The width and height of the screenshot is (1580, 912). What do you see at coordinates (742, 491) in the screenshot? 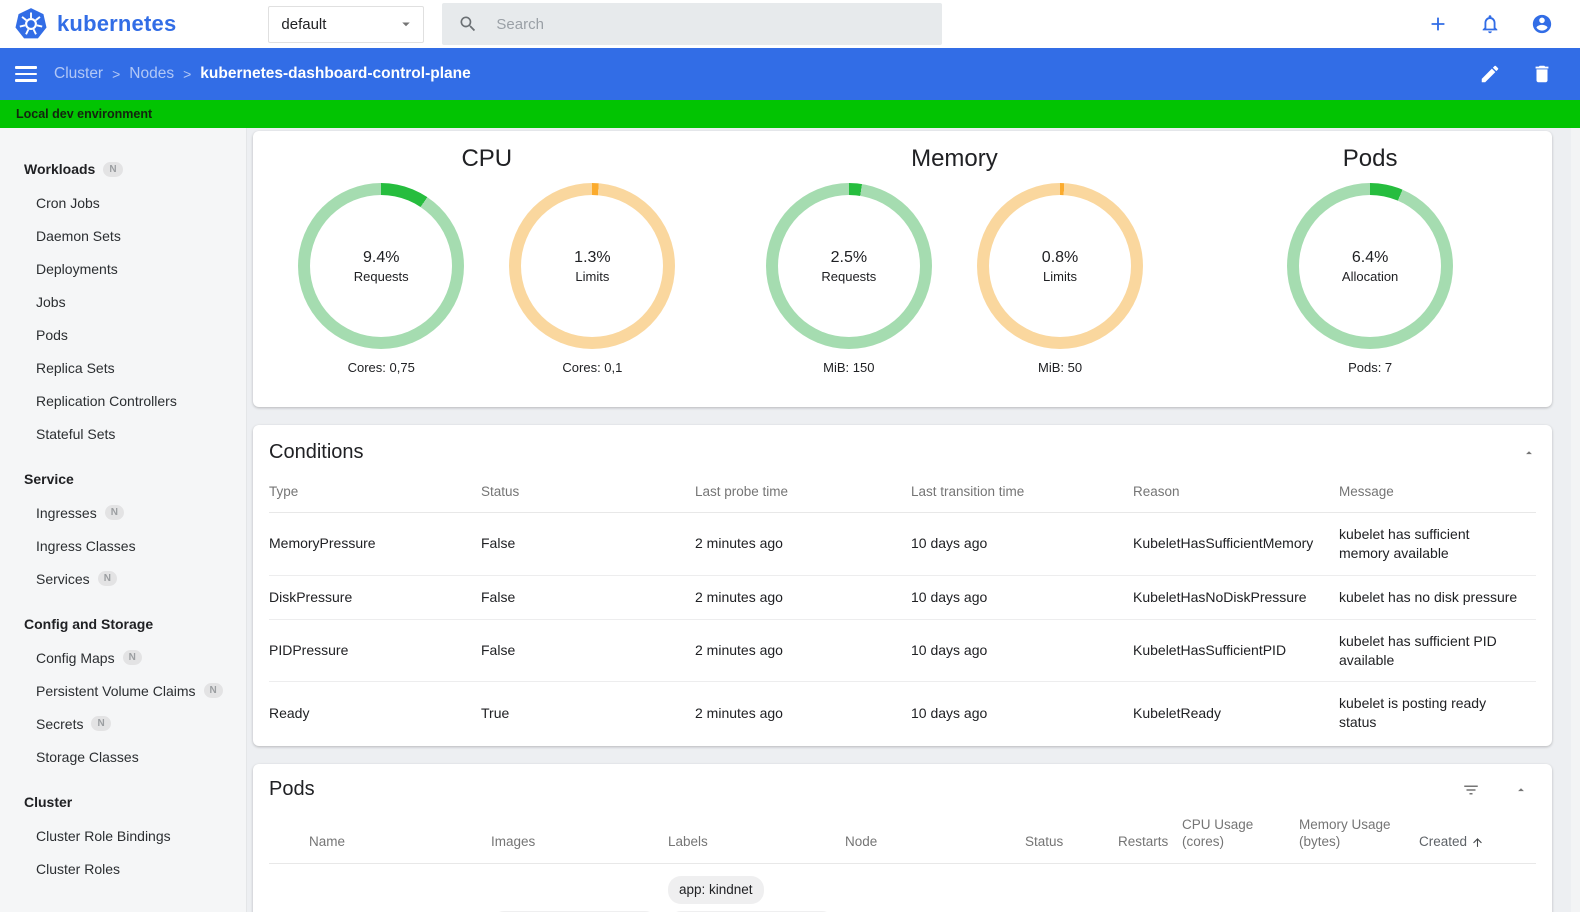
I see `column-header: Last probe time` at bounding box center [742, 491].